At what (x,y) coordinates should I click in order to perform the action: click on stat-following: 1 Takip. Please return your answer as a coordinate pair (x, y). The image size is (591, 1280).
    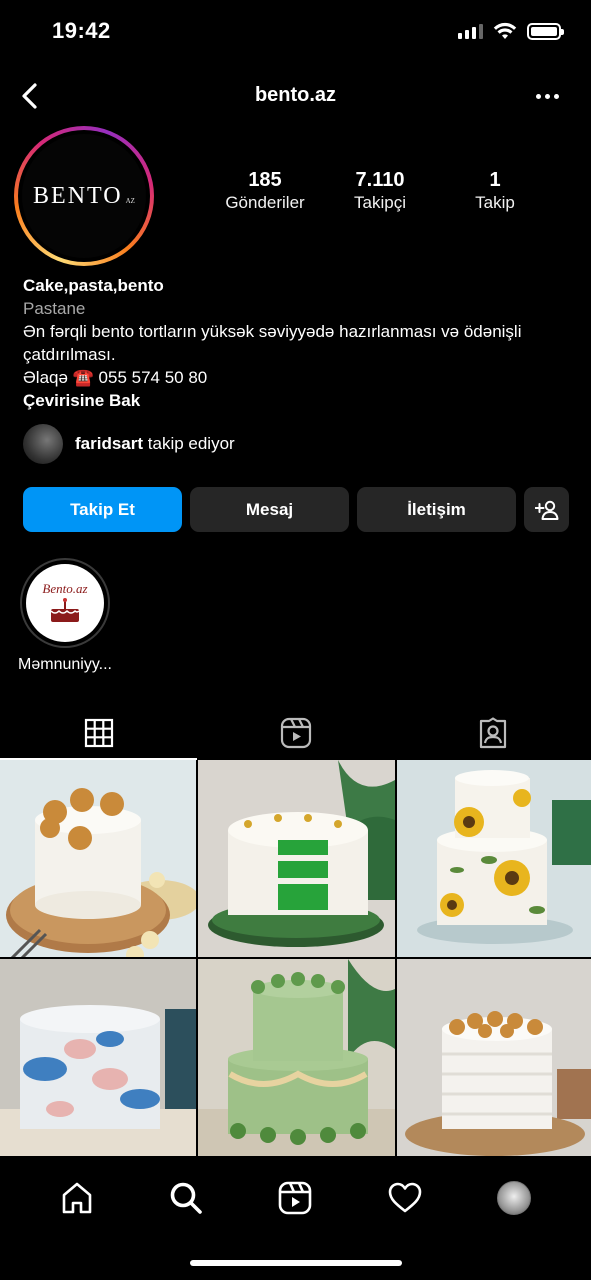
    Looking at the image, I should click on (495, 191).